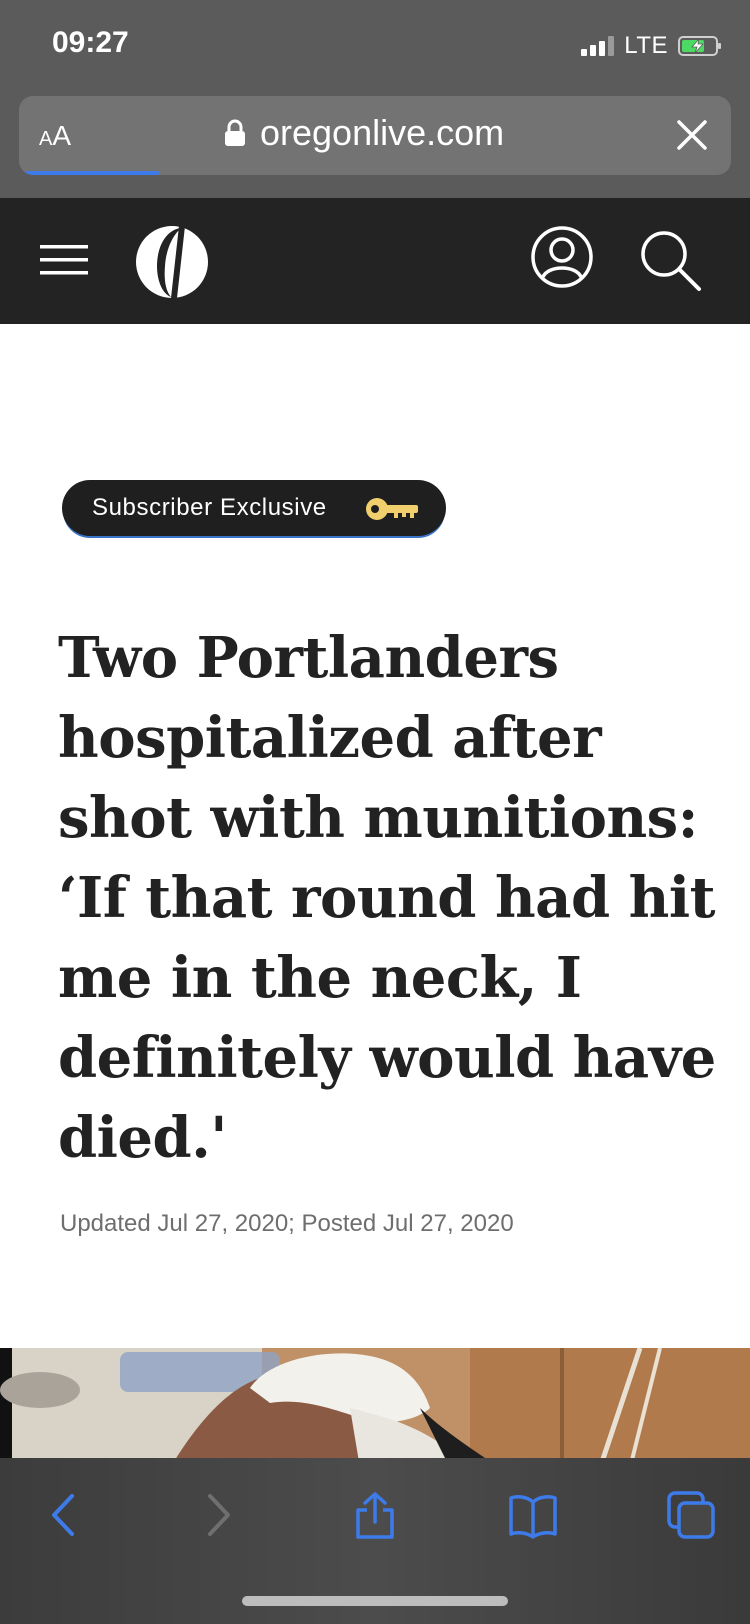  I want to click on signal-icon, so click(598, 46).